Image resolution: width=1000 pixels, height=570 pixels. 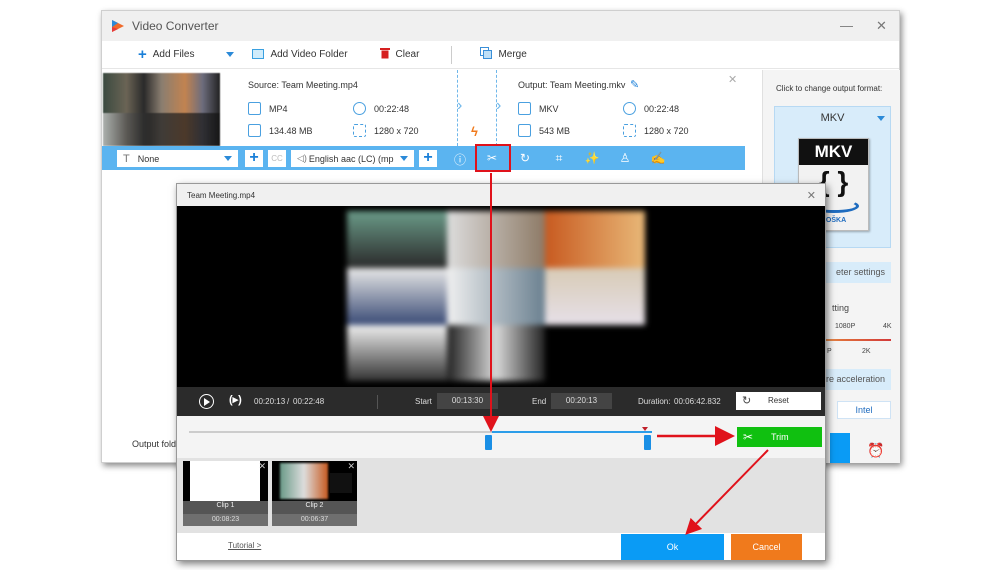 What do you see at coordinates (581, 401) in the screenshot?
I see `end-time-input: 00:20:13` at bounding box center [581, 401].